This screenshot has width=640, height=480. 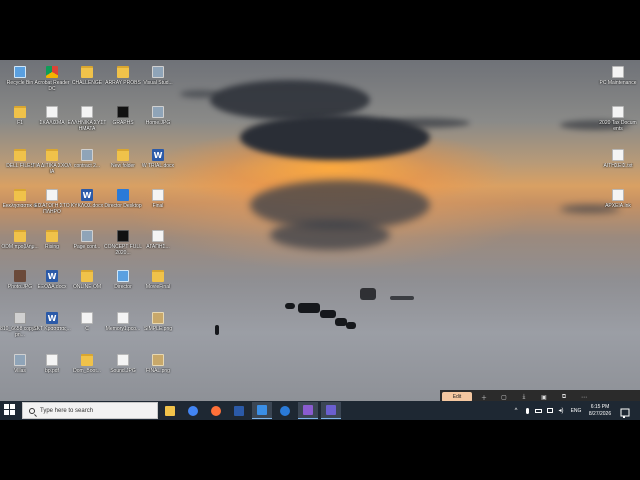 What do you see at coordinates (600, 407) in the screenshot?
I see `clock-time: 6:15 PM` at bounding box center [600, 407].